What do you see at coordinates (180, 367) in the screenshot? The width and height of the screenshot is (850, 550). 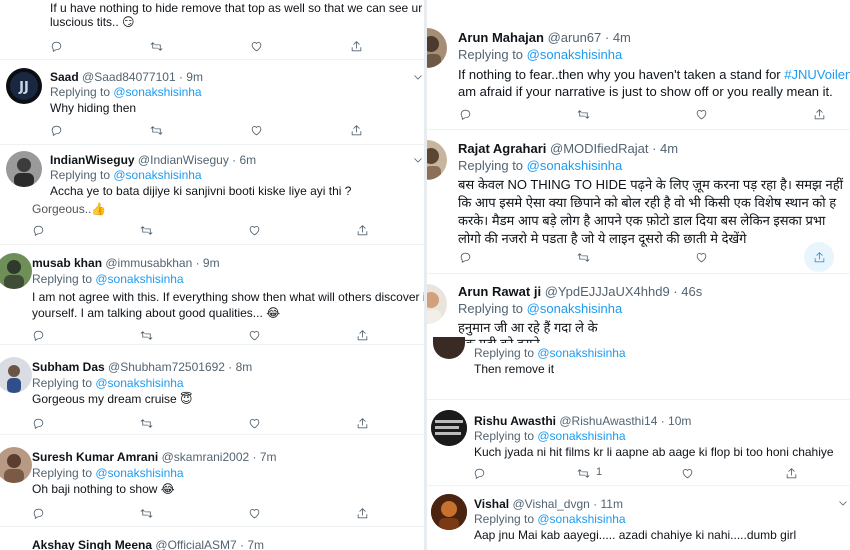 I see `user-handle: @Shubham72501692 · 8m` at bounding box center [180, 367].